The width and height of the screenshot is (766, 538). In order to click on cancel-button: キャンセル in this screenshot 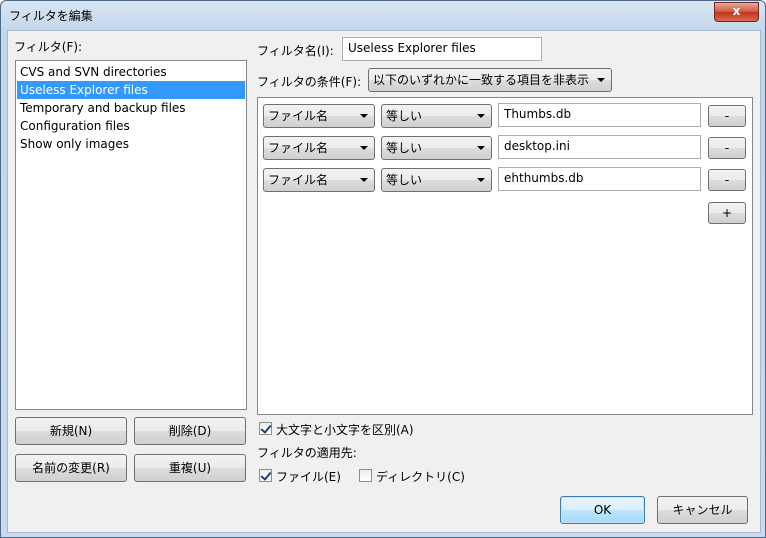, I will do `click(702, 510)`.